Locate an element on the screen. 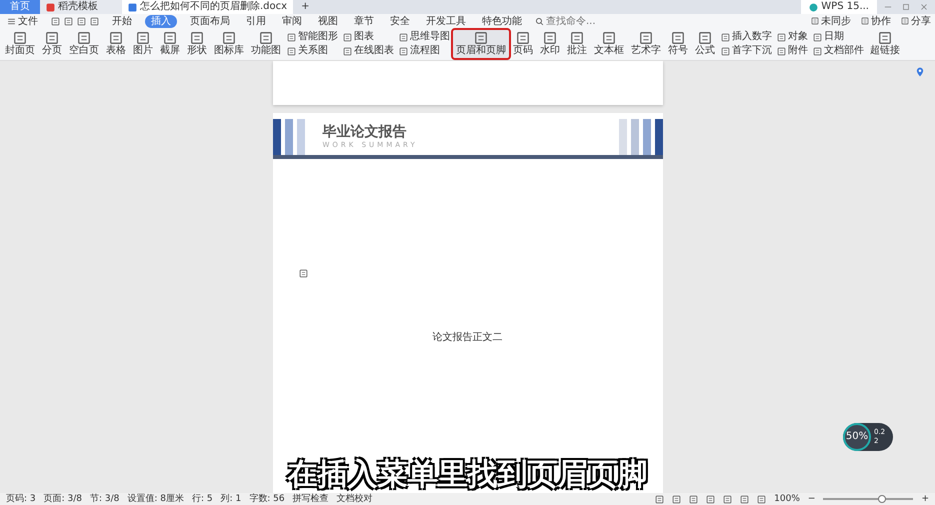 The width and height of the screenshot is (935, 505). status-item: 字数: 56 is located at coordinates (267, 499).